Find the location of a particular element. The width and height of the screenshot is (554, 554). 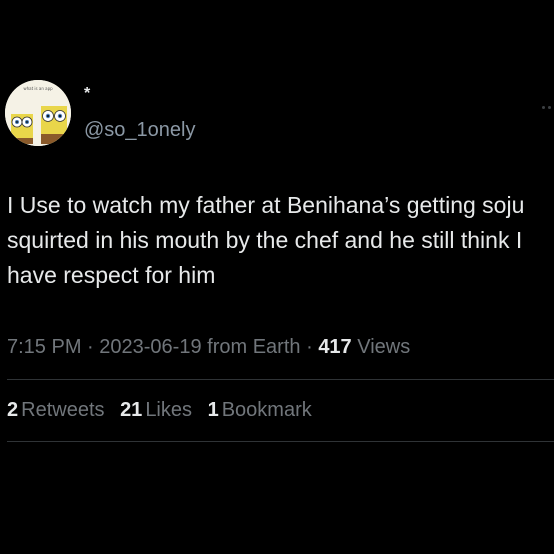

likes-stat: 21 Likes is located at coordinates (156, 410).